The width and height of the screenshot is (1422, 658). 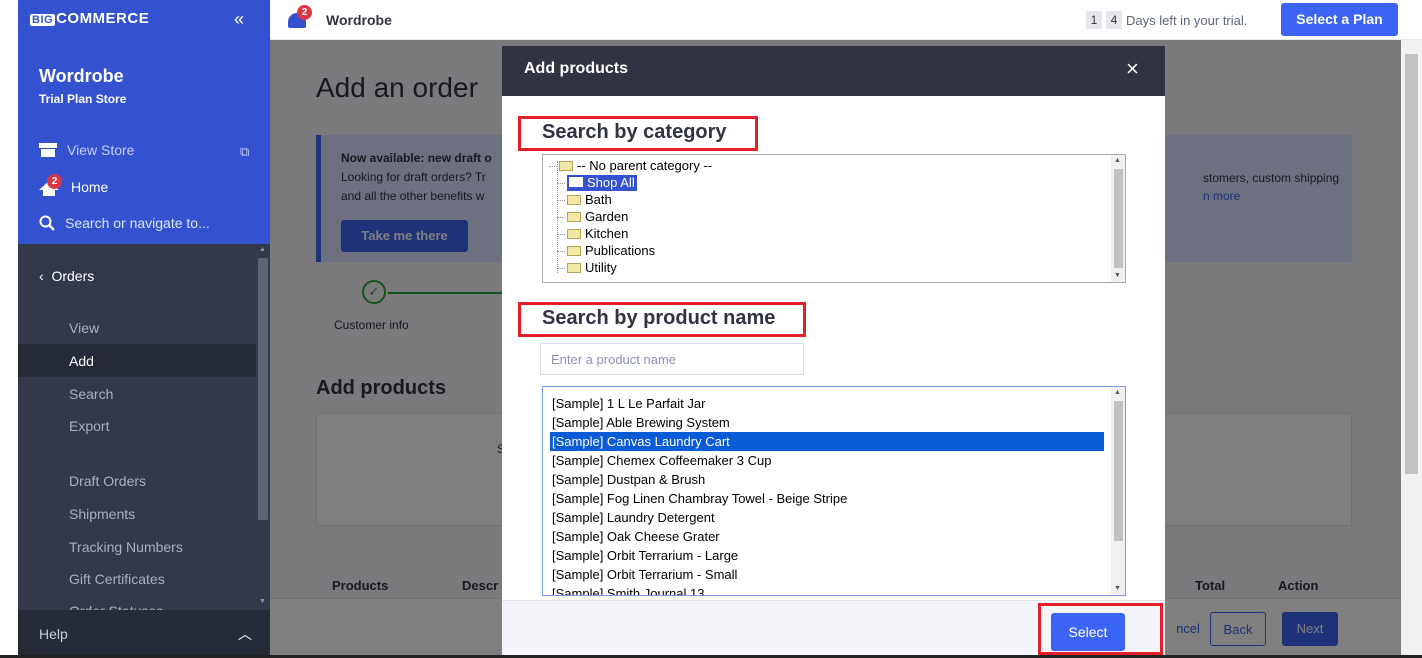 What do you see at coordinates (89, 18) in the screenshot?
I see `bigcommerce-logo: BIG COMMERCE` at bounding box center [89, 18].